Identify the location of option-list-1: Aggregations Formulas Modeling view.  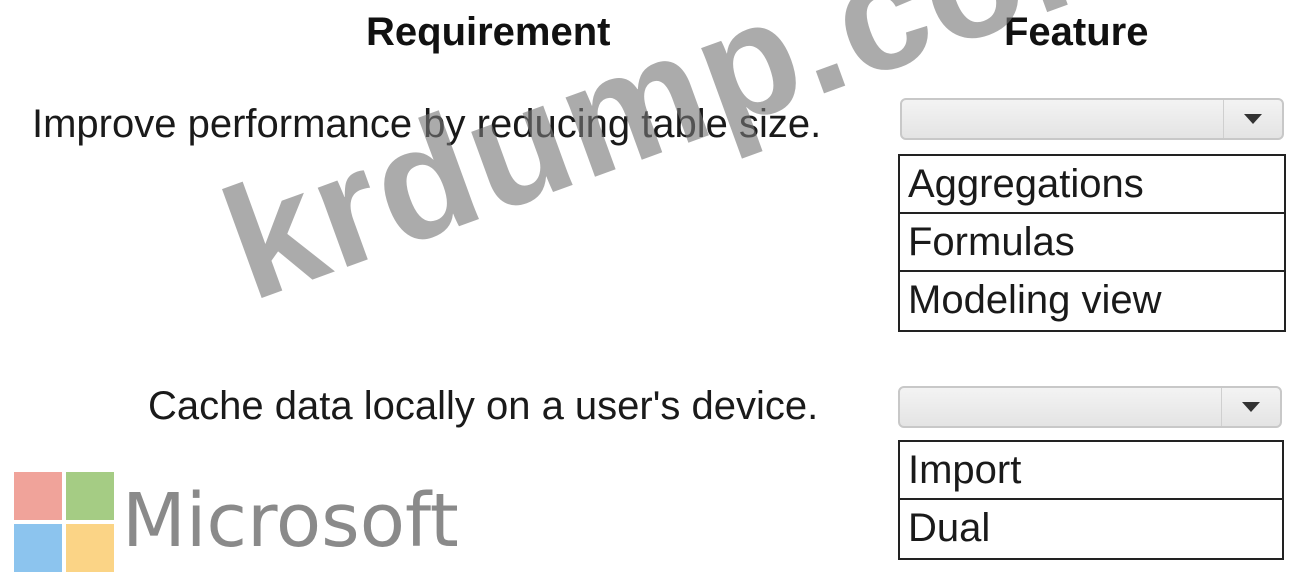
(1092, 243).